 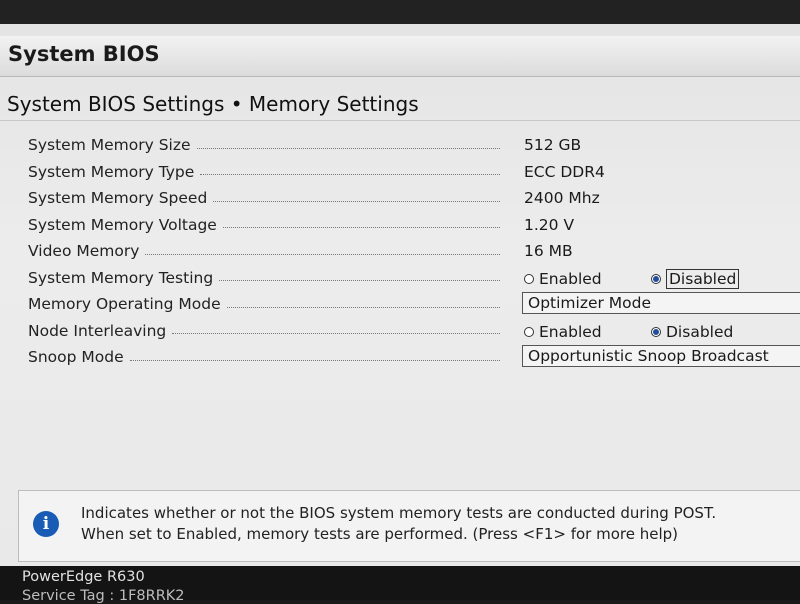 I want to click on system-model: PowerEdge R630, so click(x=83, y=577).